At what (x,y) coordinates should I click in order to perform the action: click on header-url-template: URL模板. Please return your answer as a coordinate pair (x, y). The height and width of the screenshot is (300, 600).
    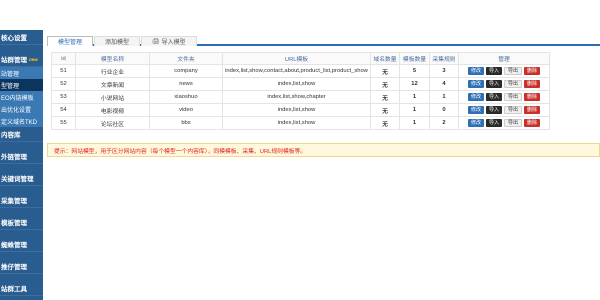
    Looking at the image, I should click on (296, 58).